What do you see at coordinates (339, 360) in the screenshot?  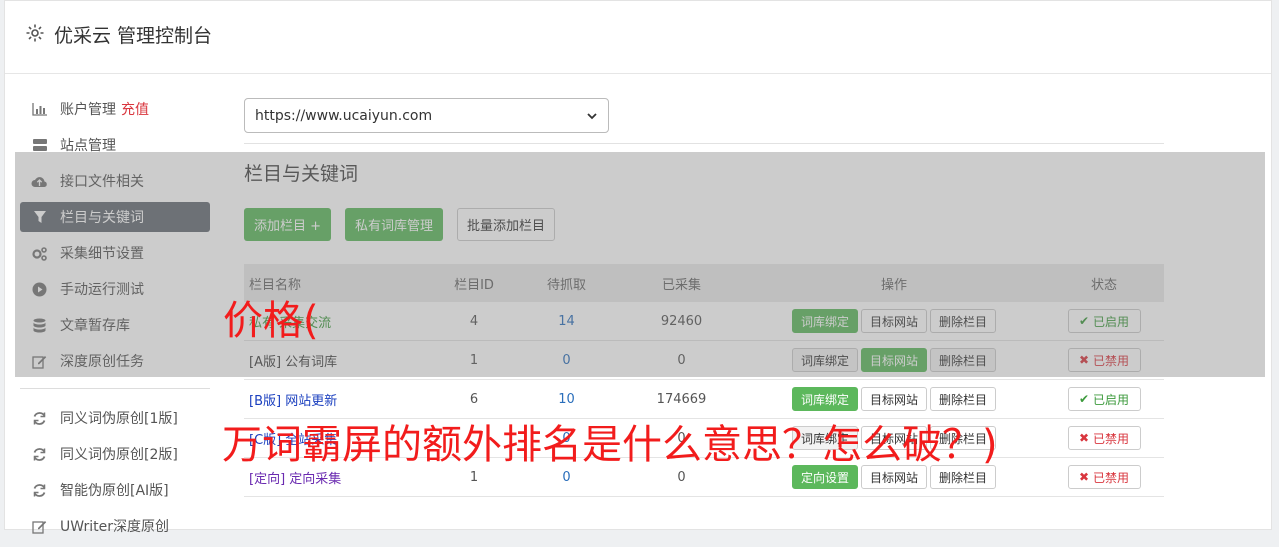 I see `column-name: [A版] 公有词库` at bounding box center [339, 360].